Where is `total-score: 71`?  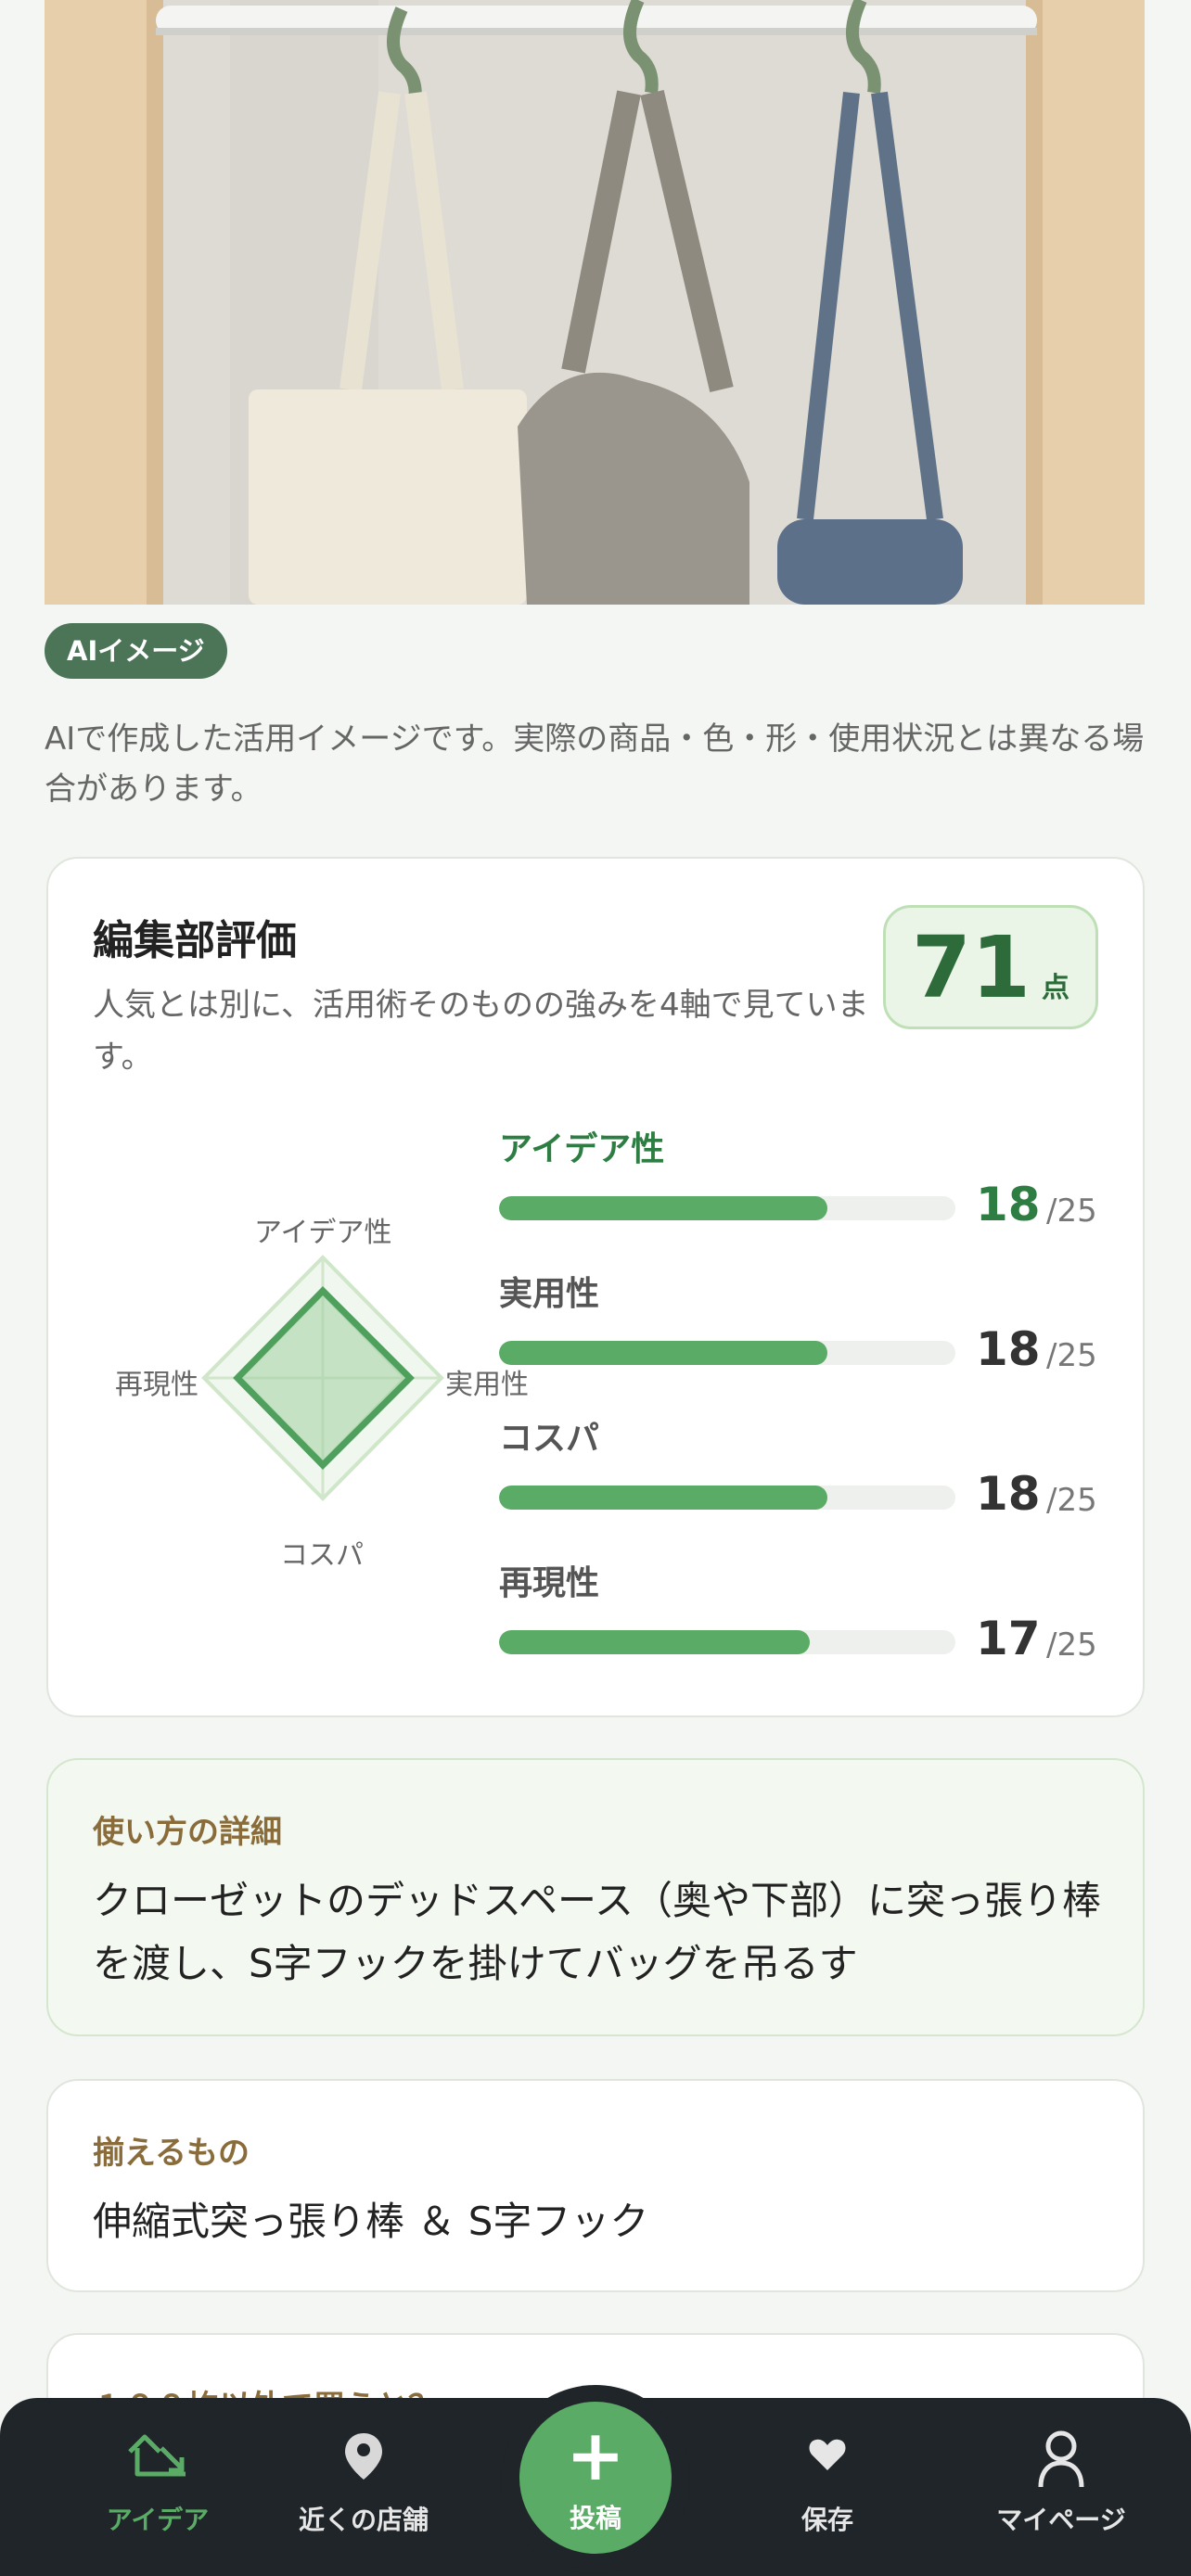
total-score: 71 is located at coordinates (971, 968).